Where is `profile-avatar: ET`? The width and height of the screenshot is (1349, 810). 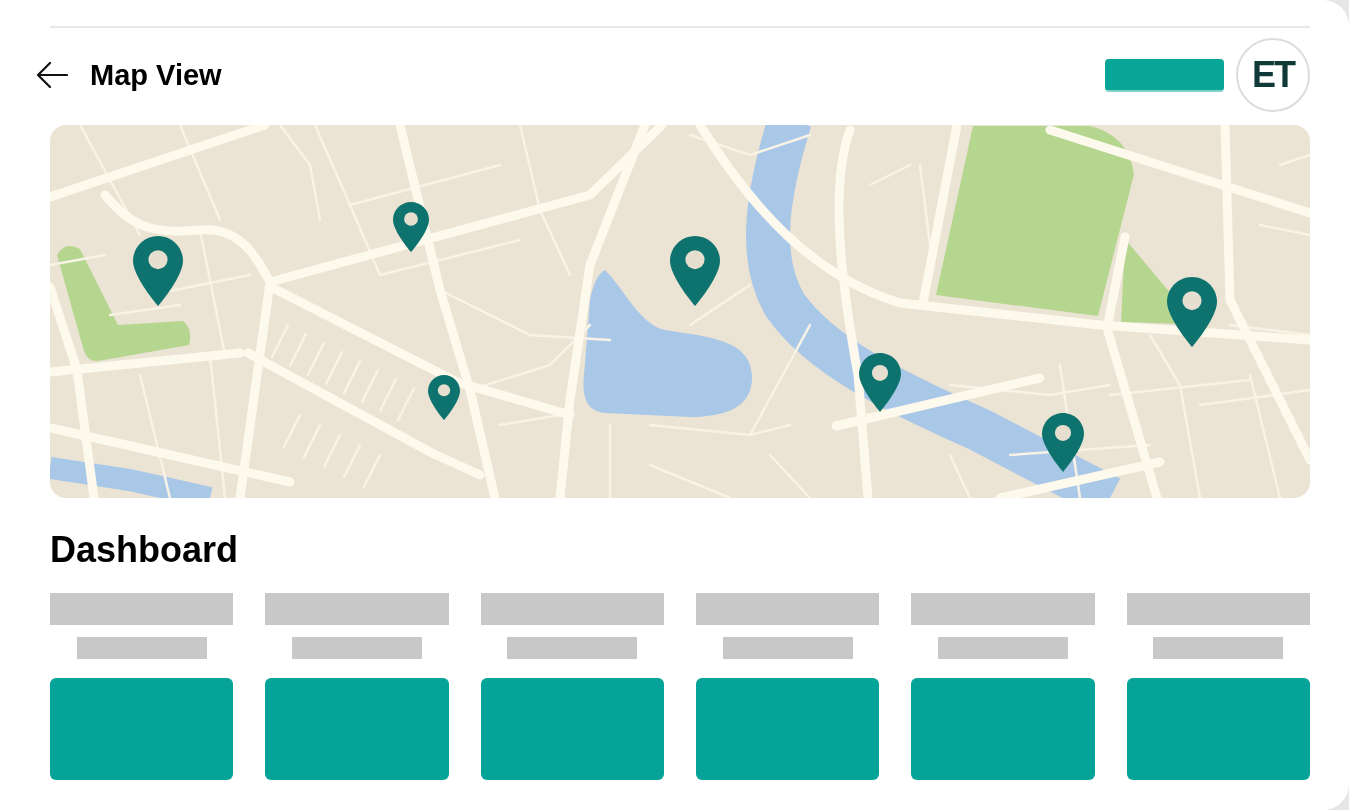 profile-avatar: ET is located at coordinates (1273, 75).